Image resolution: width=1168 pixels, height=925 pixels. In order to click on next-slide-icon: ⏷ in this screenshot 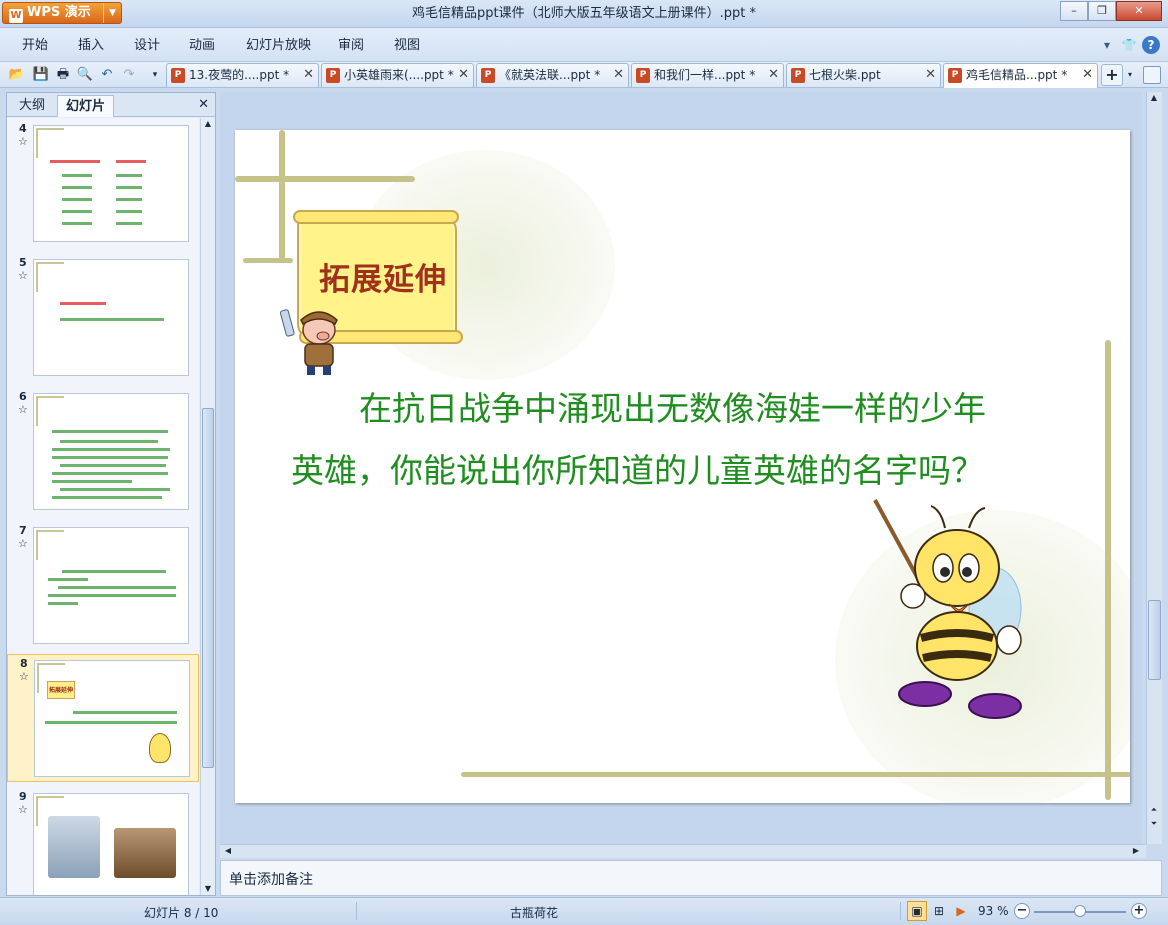, I will do `click(1154, 824)`.